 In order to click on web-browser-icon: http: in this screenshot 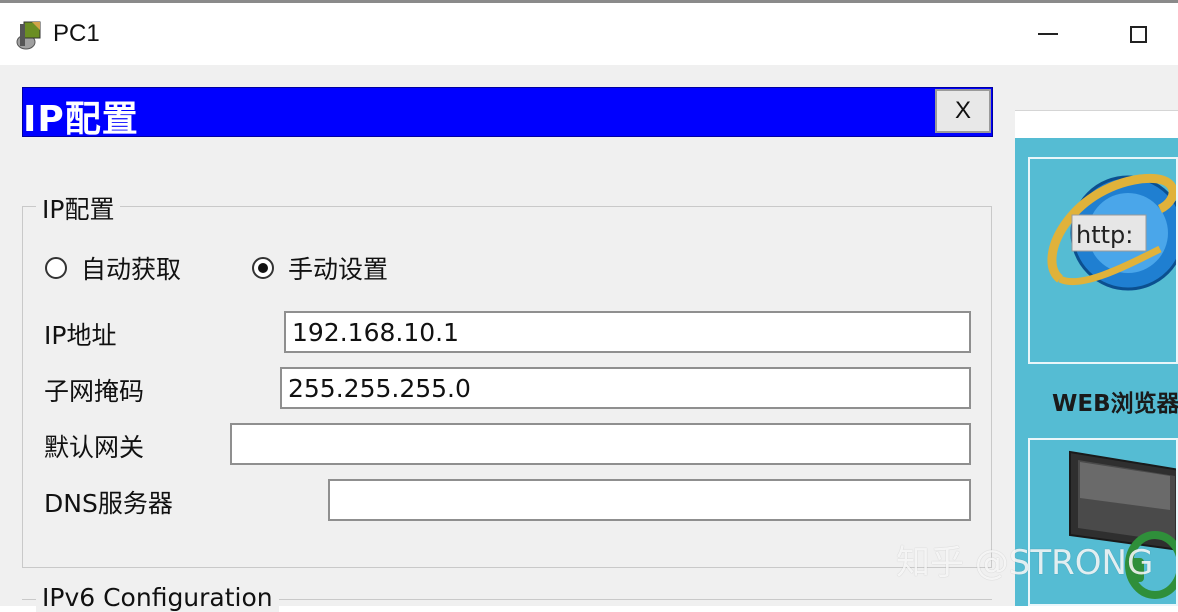, I will do `click(1112, 232)`.